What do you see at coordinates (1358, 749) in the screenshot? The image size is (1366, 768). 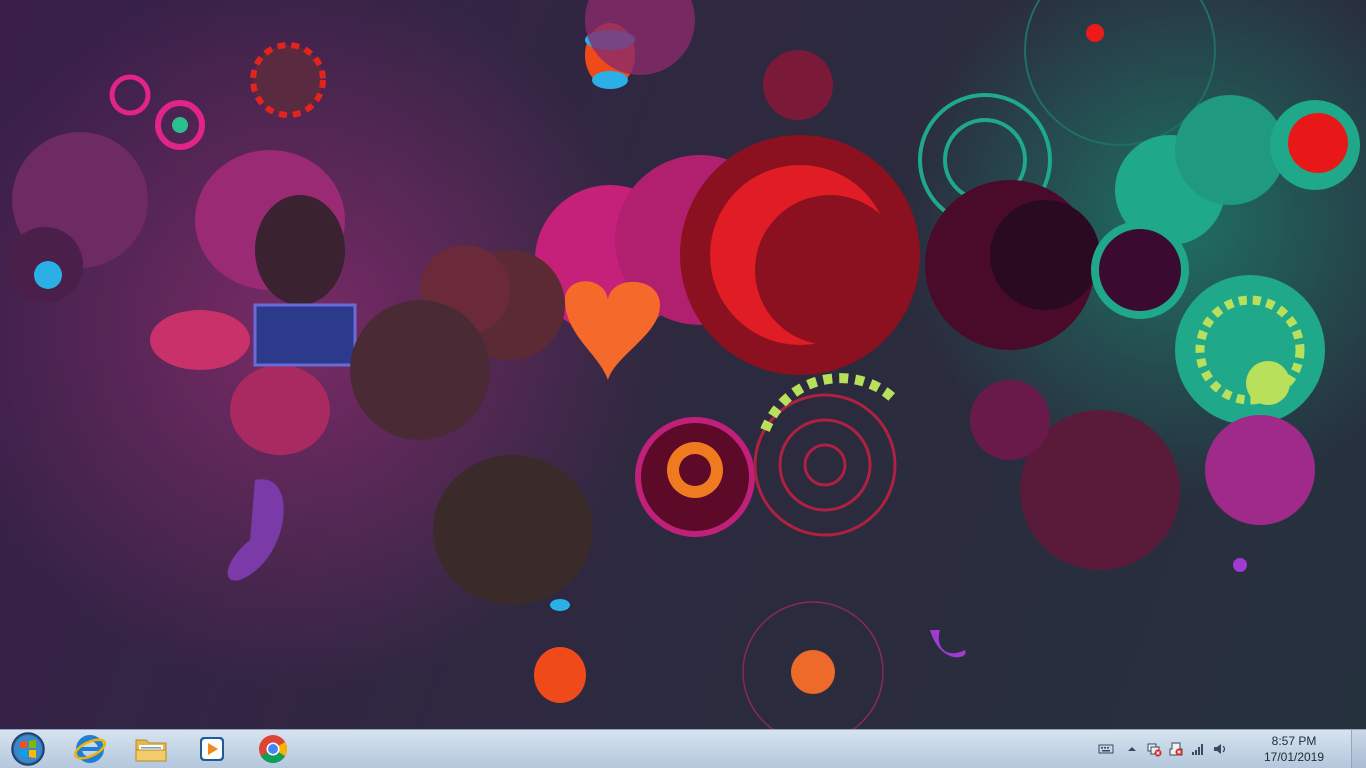 I see `show-desktop-button` at bounding box center [1358, 749].